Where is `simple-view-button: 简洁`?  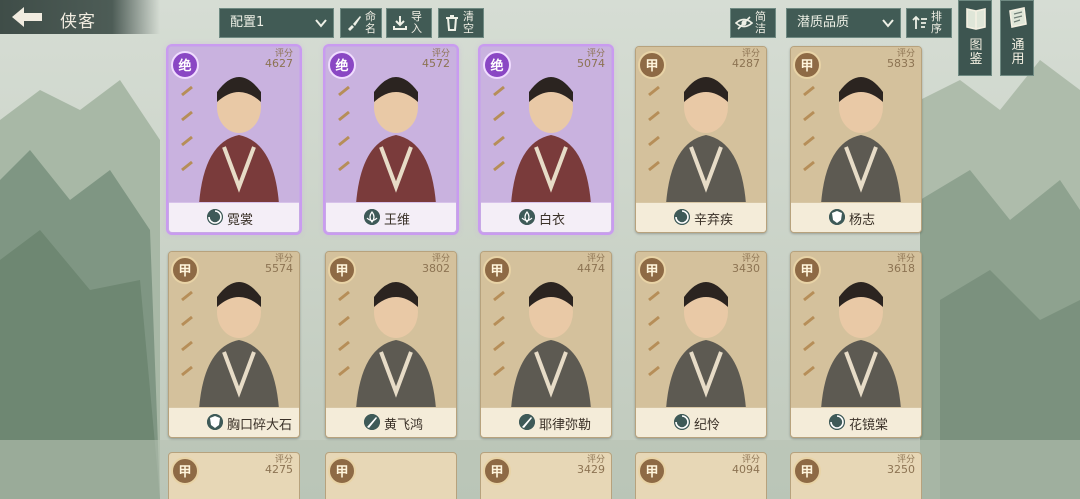
simple-view-button: 简洁 is located at coordinates (753, 23).